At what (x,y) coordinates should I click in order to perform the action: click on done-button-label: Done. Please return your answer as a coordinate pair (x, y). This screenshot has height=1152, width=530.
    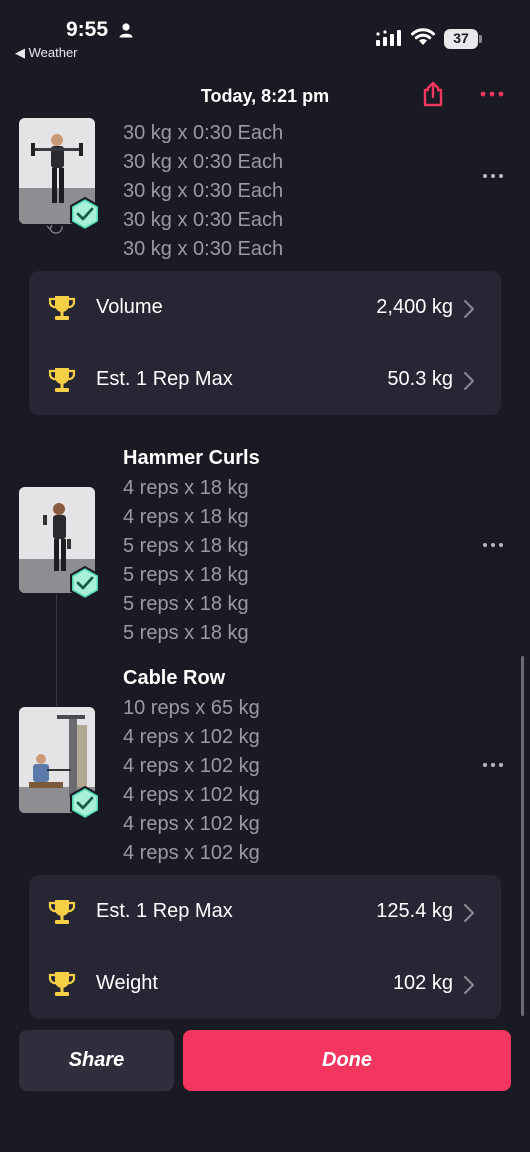
    Looking at the image, I should click on (347, 1060).